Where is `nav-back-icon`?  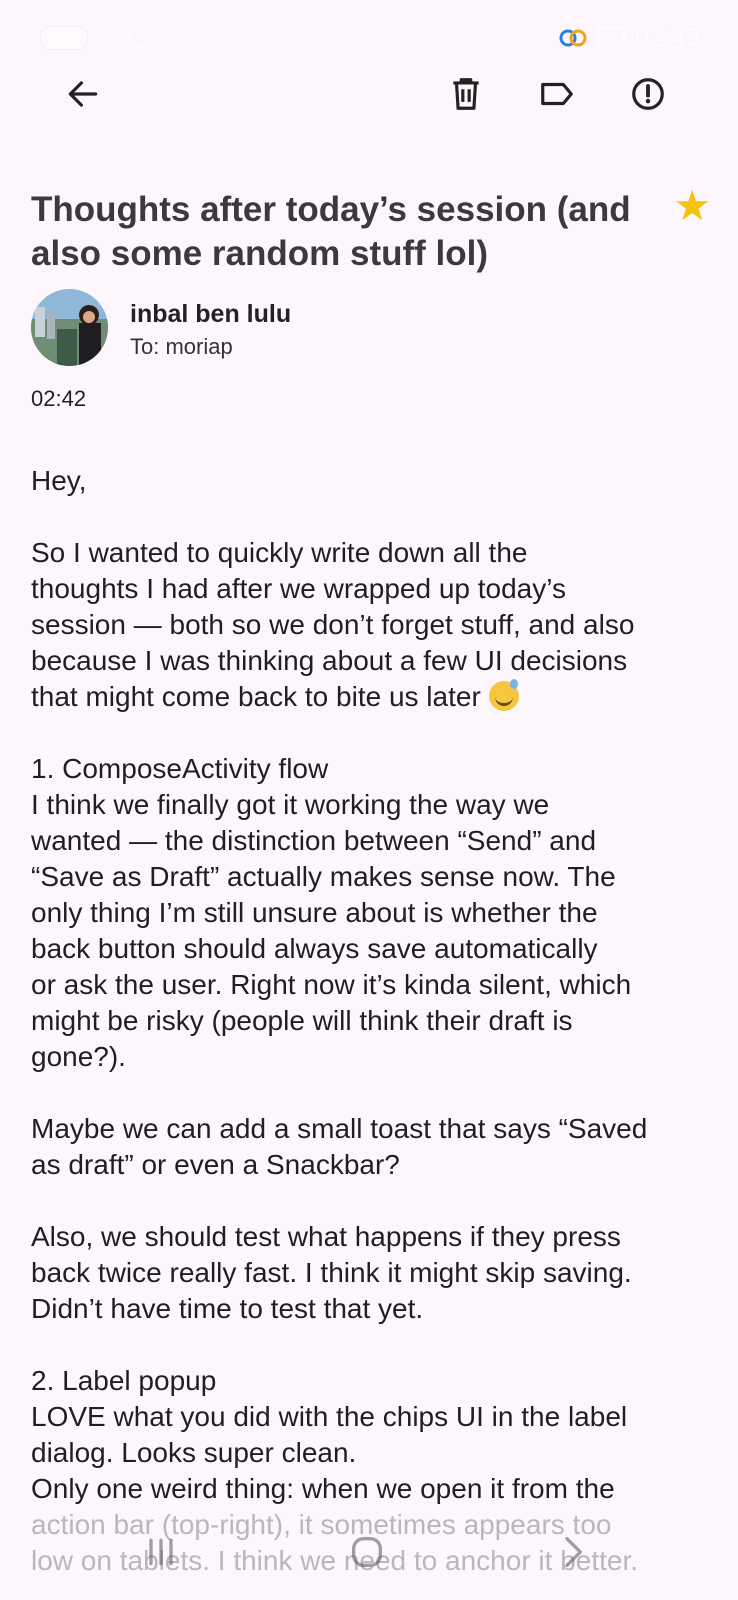 nav-back-icon is located at coordinates (573, 1552).